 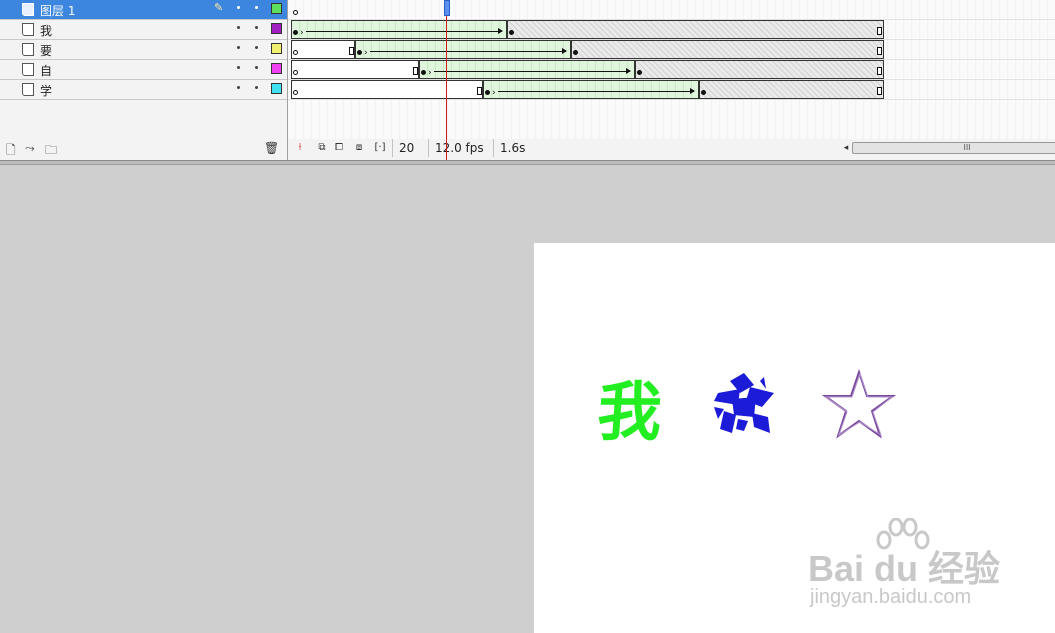 What do you see at coordinates (219, 7) in the screenshot?
I see `pencil-icon: ✎` at bounding box center [219, 7].